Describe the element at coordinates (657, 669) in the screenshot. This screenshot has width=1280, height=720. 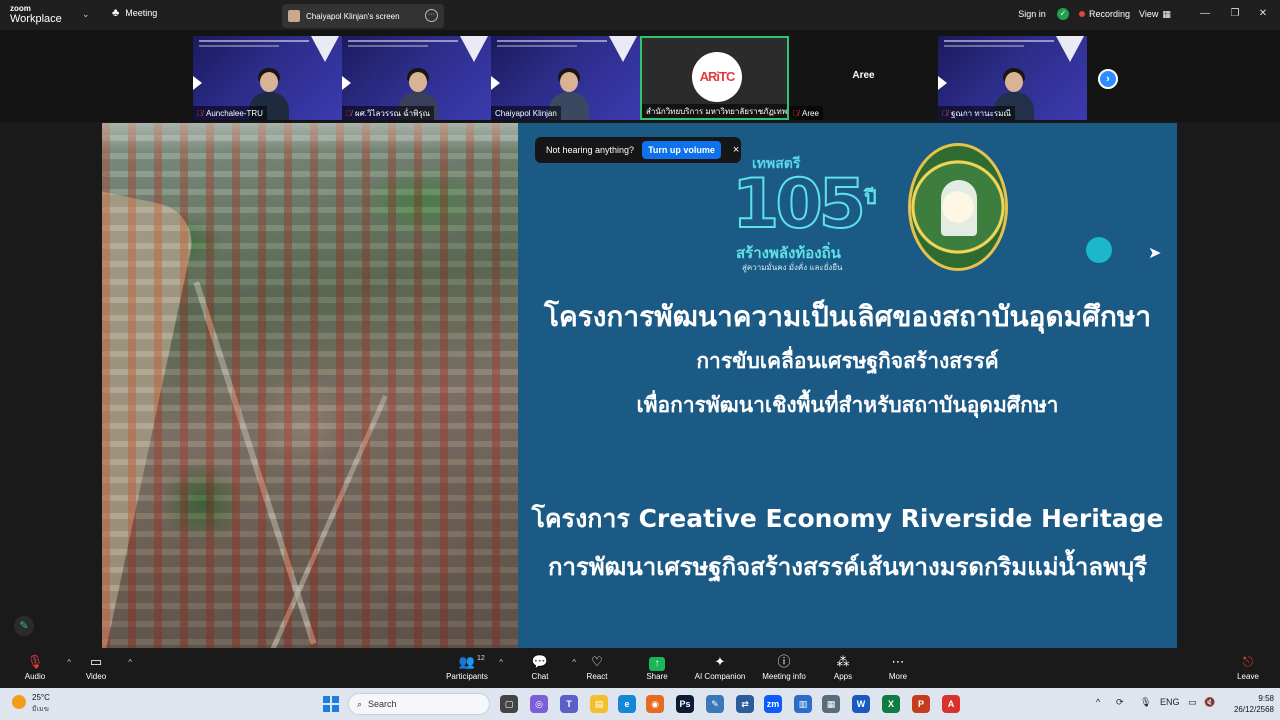
I see `share-button: ↑ Share` at that location.